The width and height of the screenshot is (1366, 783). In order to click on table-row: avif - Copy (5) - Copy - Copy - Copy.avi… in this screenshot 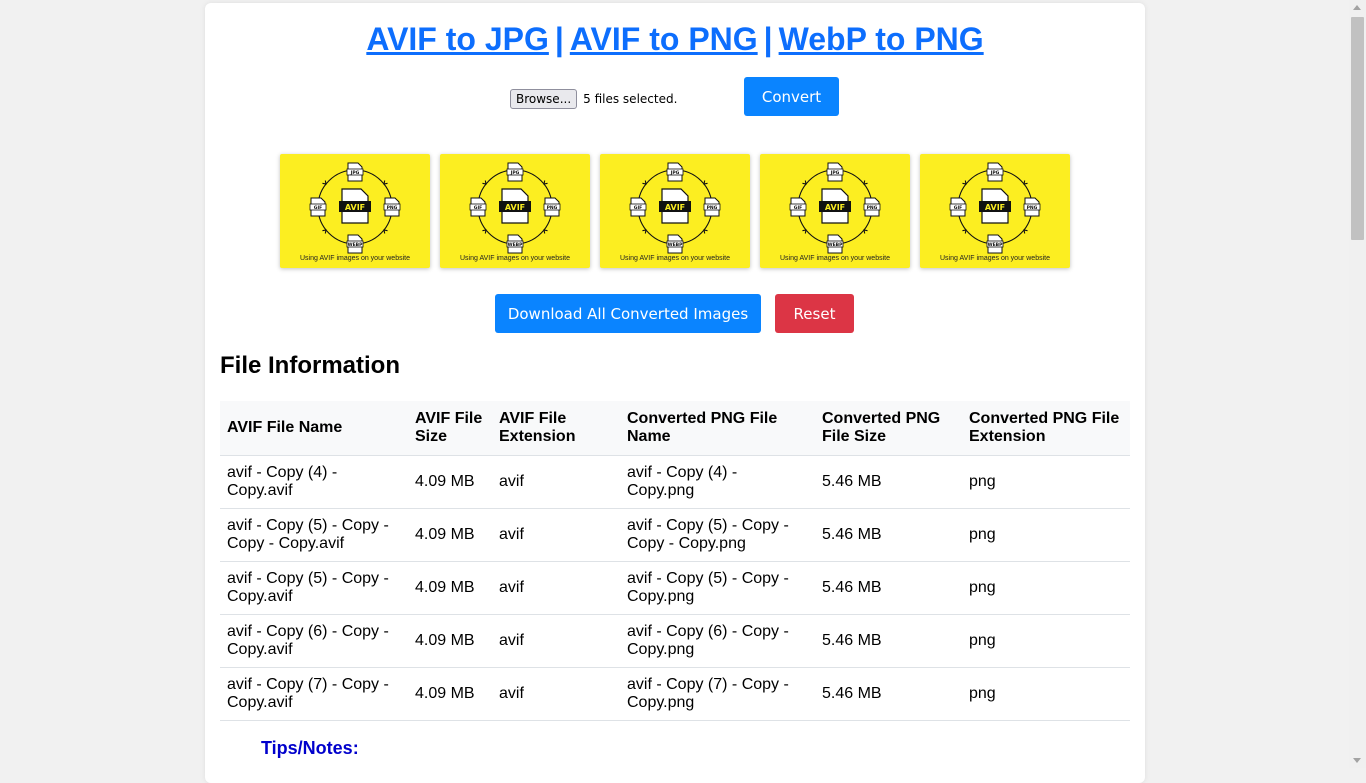, I will do `click(675, 535)`.